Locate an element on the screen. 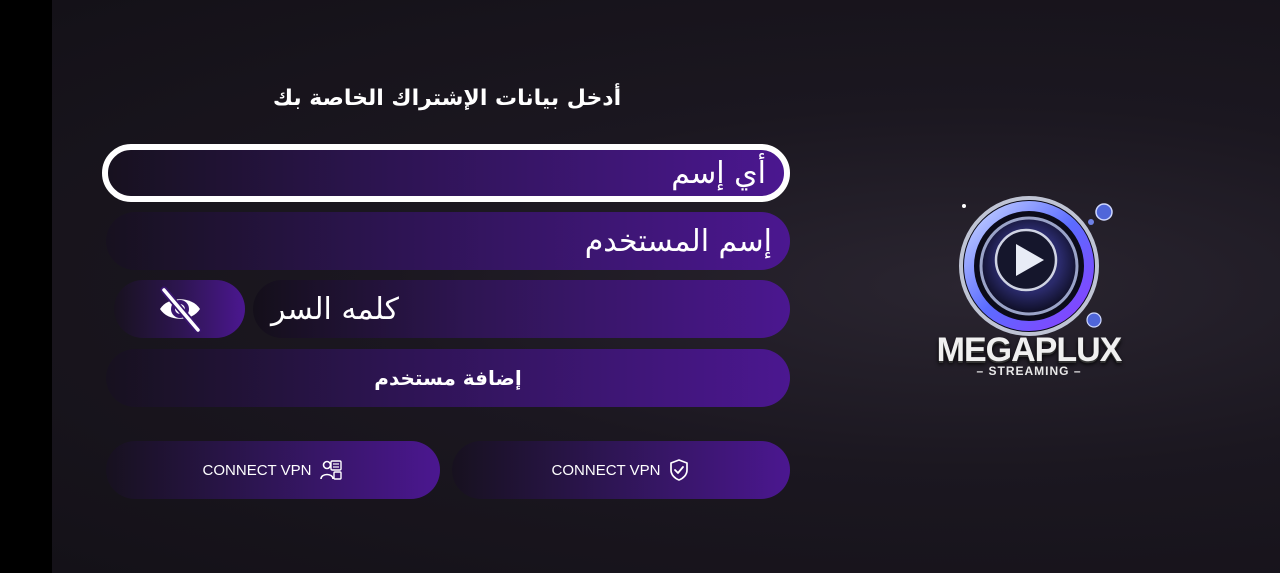 The width and height of the screenshot is (1280, 573). user-card-icon is located at coordinates (331, 470).